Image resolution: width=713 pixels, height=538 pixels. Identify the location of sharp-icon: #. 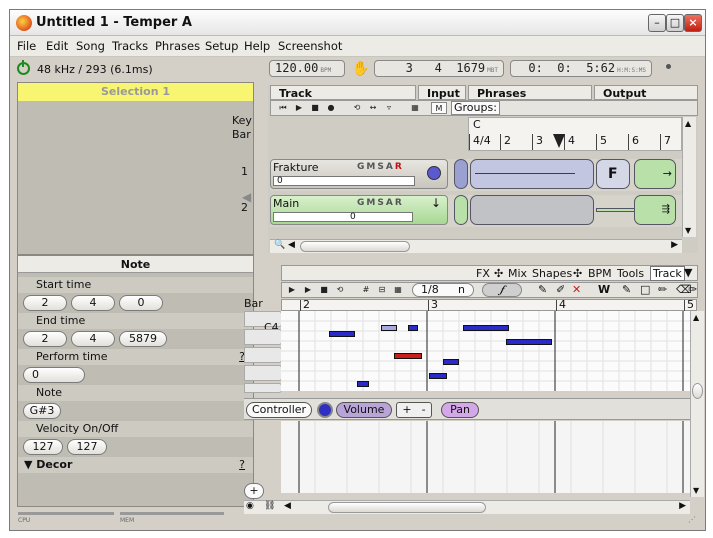
(366, 290).